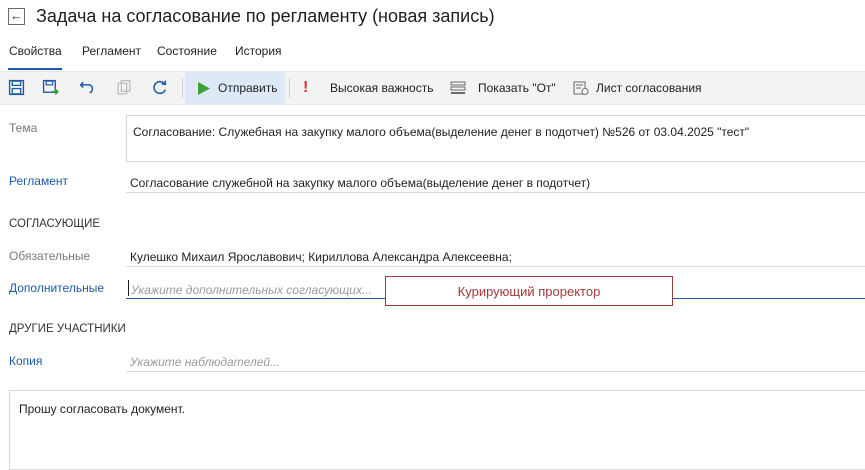  I want to click on suggestion-text: Курирующий проректор, so click(529, 291).